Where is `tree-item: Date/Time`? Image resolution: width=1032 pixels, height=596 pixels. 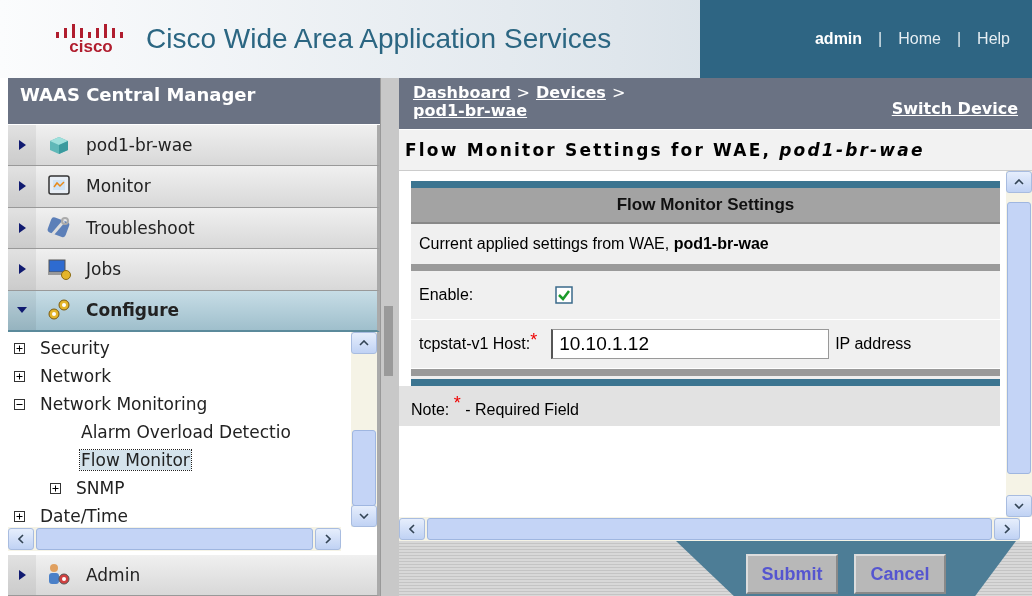
tree-item: Date/Time is located at coordinates (84, 516).